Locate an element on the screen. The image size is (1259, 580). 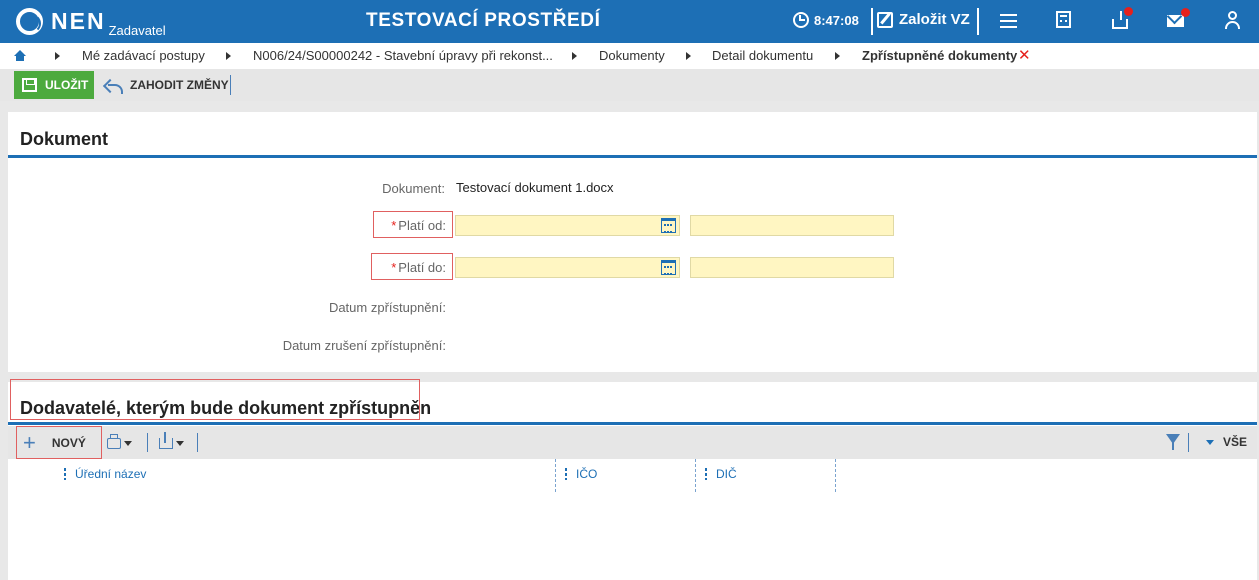
valid-to-time-input is located at coordinates (792, 267).